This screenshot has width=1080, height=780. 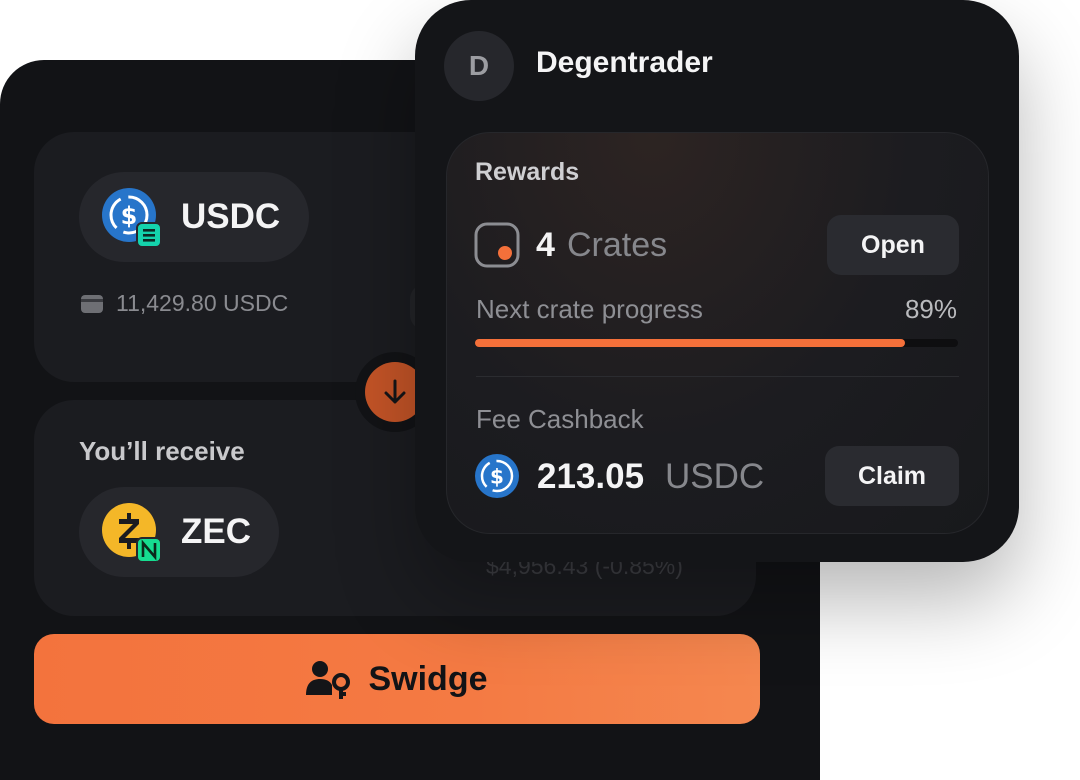 I want to click on crates-label: Crates, so click(x=617, y=245).